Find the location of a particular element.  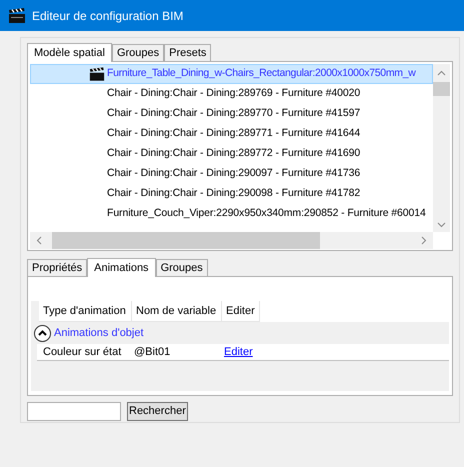

group-label: Animations d'objet is located at coordinates (99, 333).